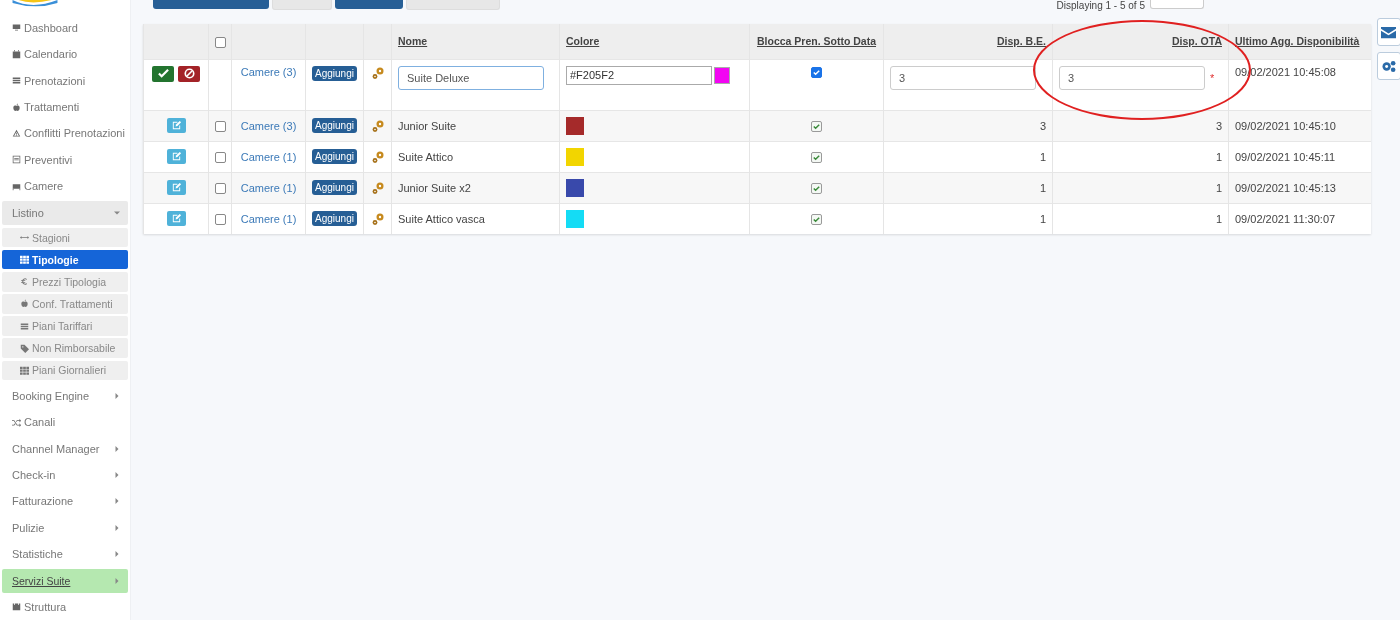  What do you see at coordinates (64, 501) in the screenshot?
I see `sidebar-item: Fatturazione` at bounding box center [64, 501].